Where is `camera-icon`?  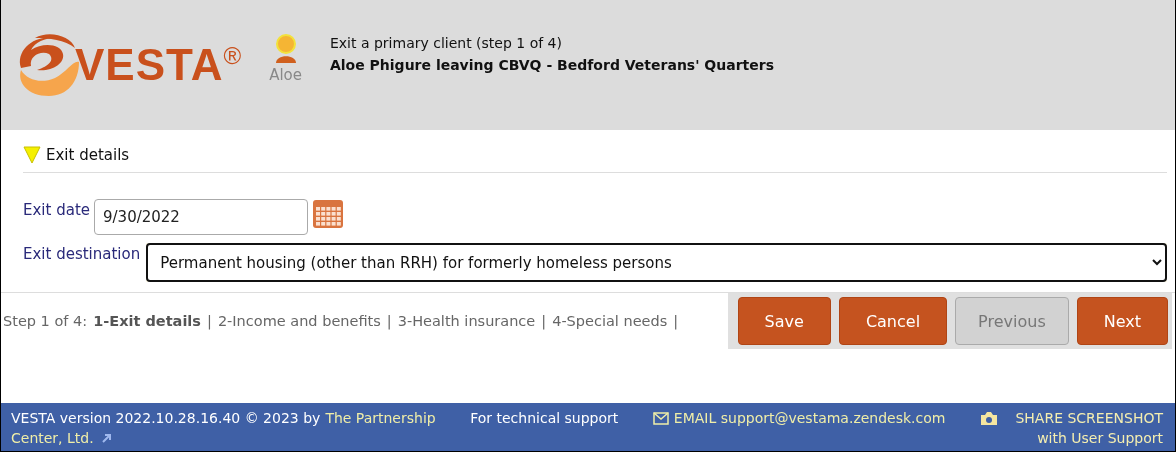 camera-icon is located at coordinates (989, 418).